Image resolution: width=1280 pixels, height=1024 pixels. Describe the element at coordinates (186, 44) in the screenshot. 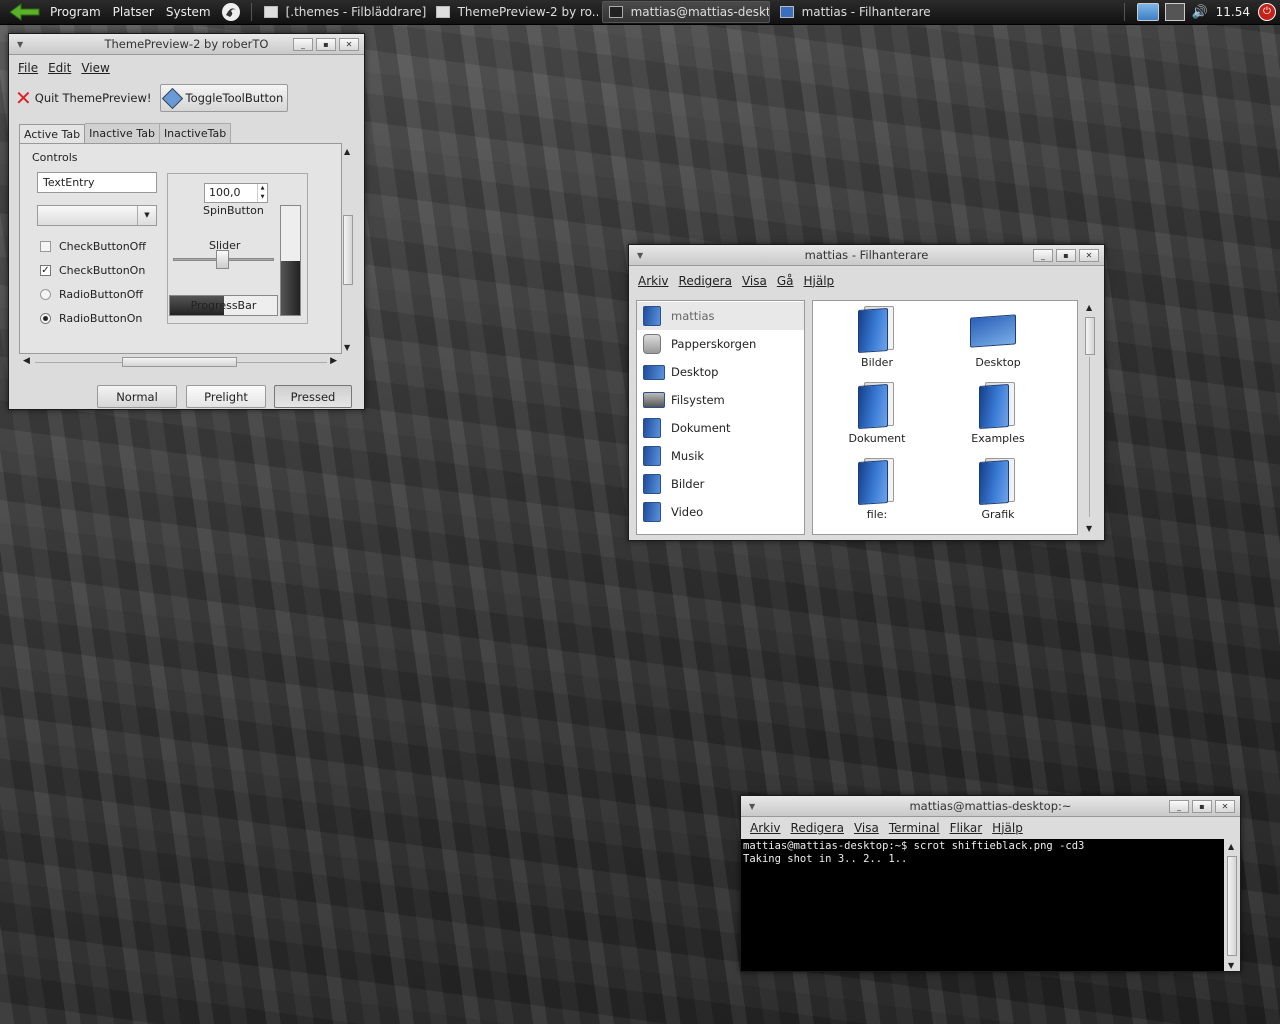

I see `titlebar: ▼ ThemePreview-2 by roberTO _ ▪ ✕` at that location.